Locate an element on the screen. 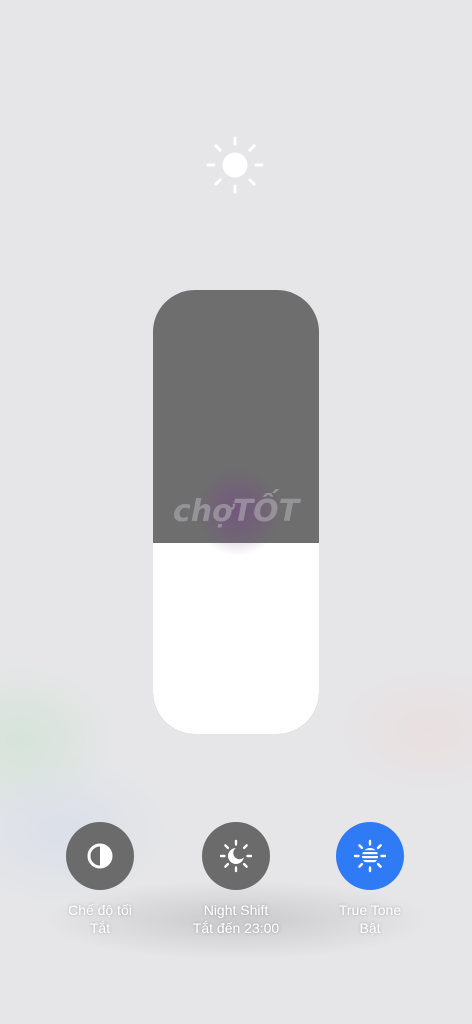  night-shift-label: Night Shift is located at coordinates (236, 910).